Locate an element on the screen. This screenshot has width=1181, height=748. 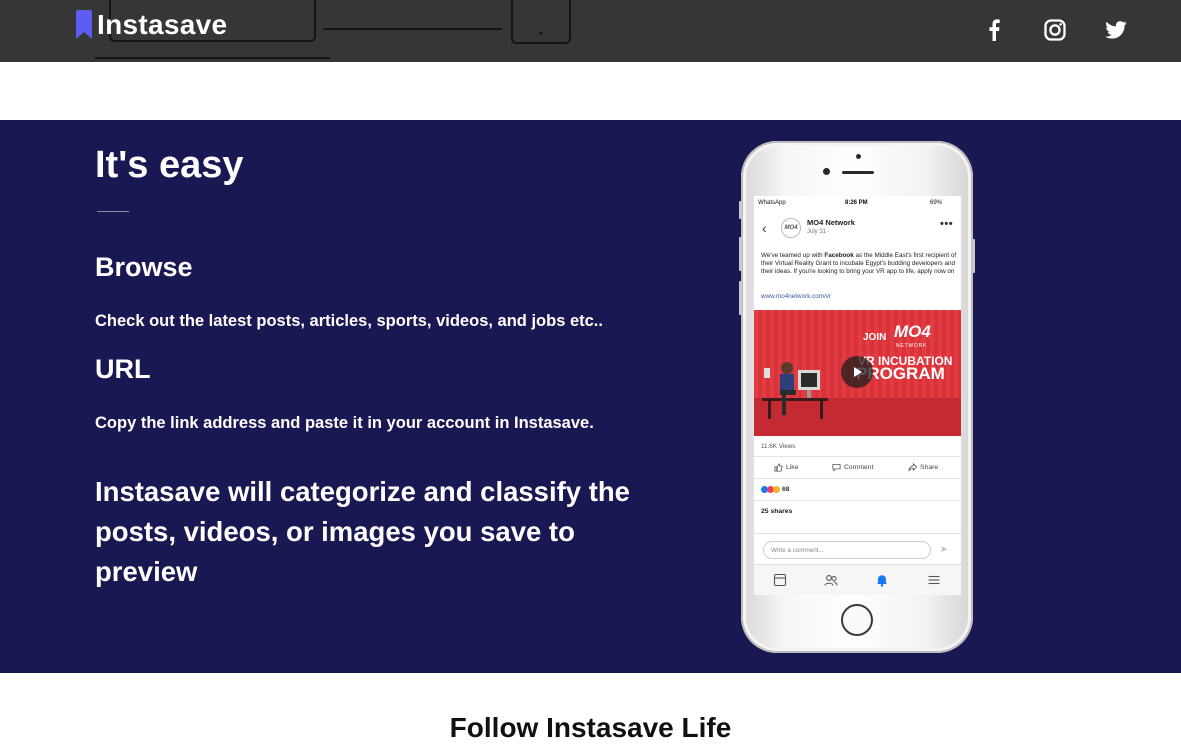
comment-icon is located at coordinates (836, 467).